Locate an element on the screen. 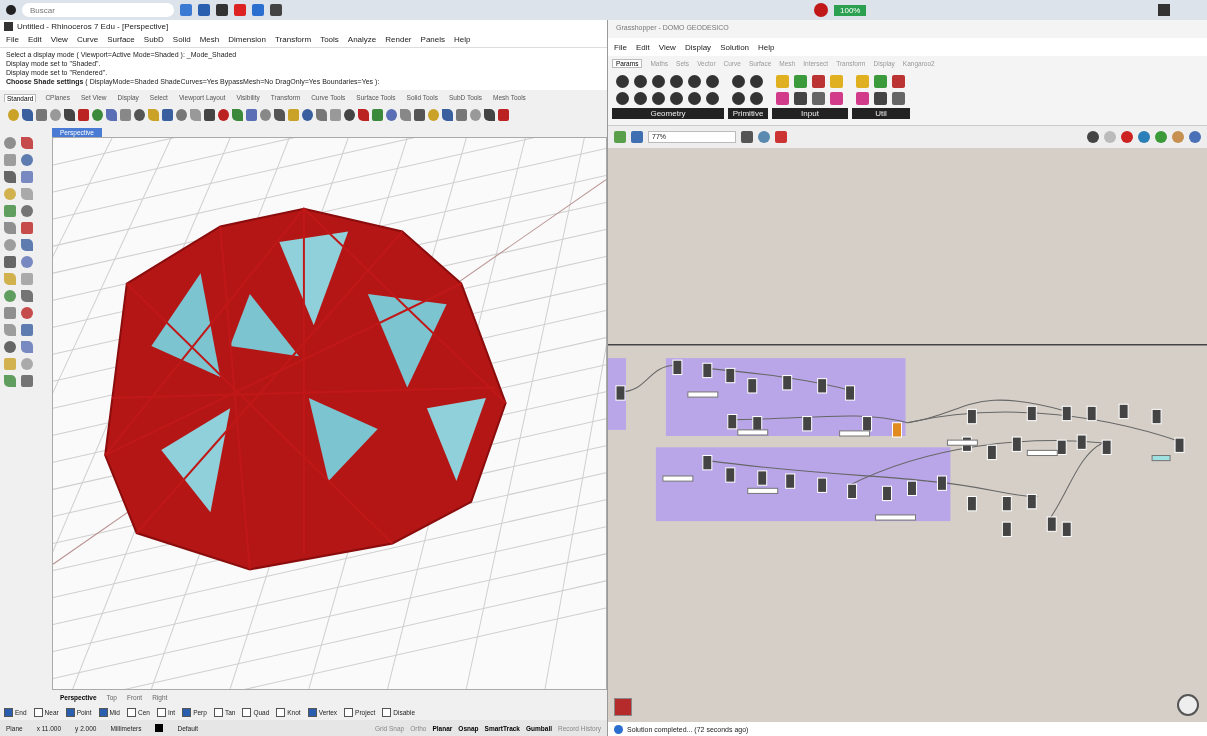  menu-item: Analyze is located at coordinates (362, 39).